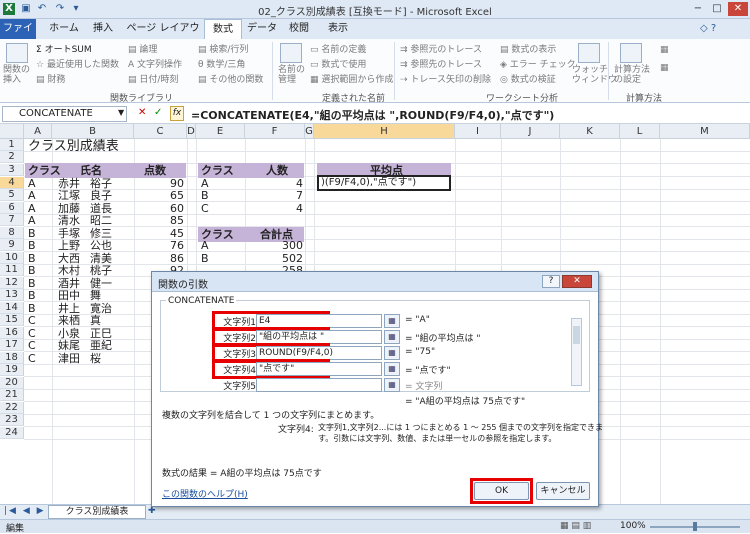  Describe the element at coordinates (338, 63) in the screenshot. I see `use-in-formula-button: ▭ 数式で使用` at that location.